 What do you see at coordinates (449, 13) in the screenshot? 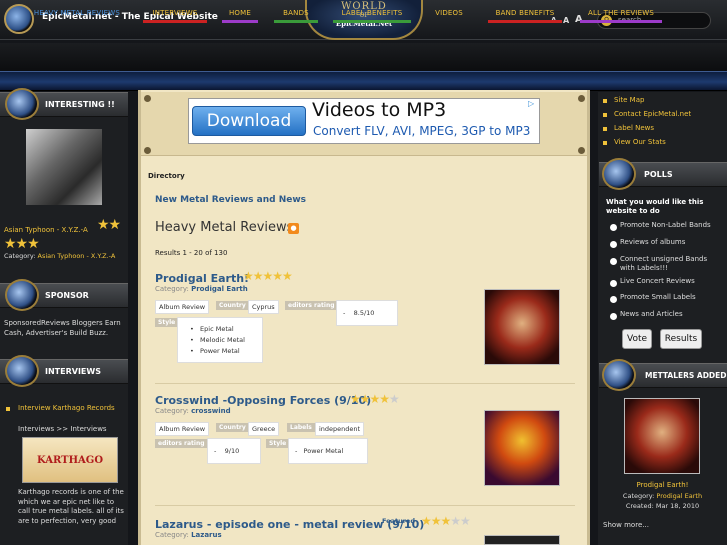
I see `nav-videos: VIDEOS` at bounding box center [449, 13].